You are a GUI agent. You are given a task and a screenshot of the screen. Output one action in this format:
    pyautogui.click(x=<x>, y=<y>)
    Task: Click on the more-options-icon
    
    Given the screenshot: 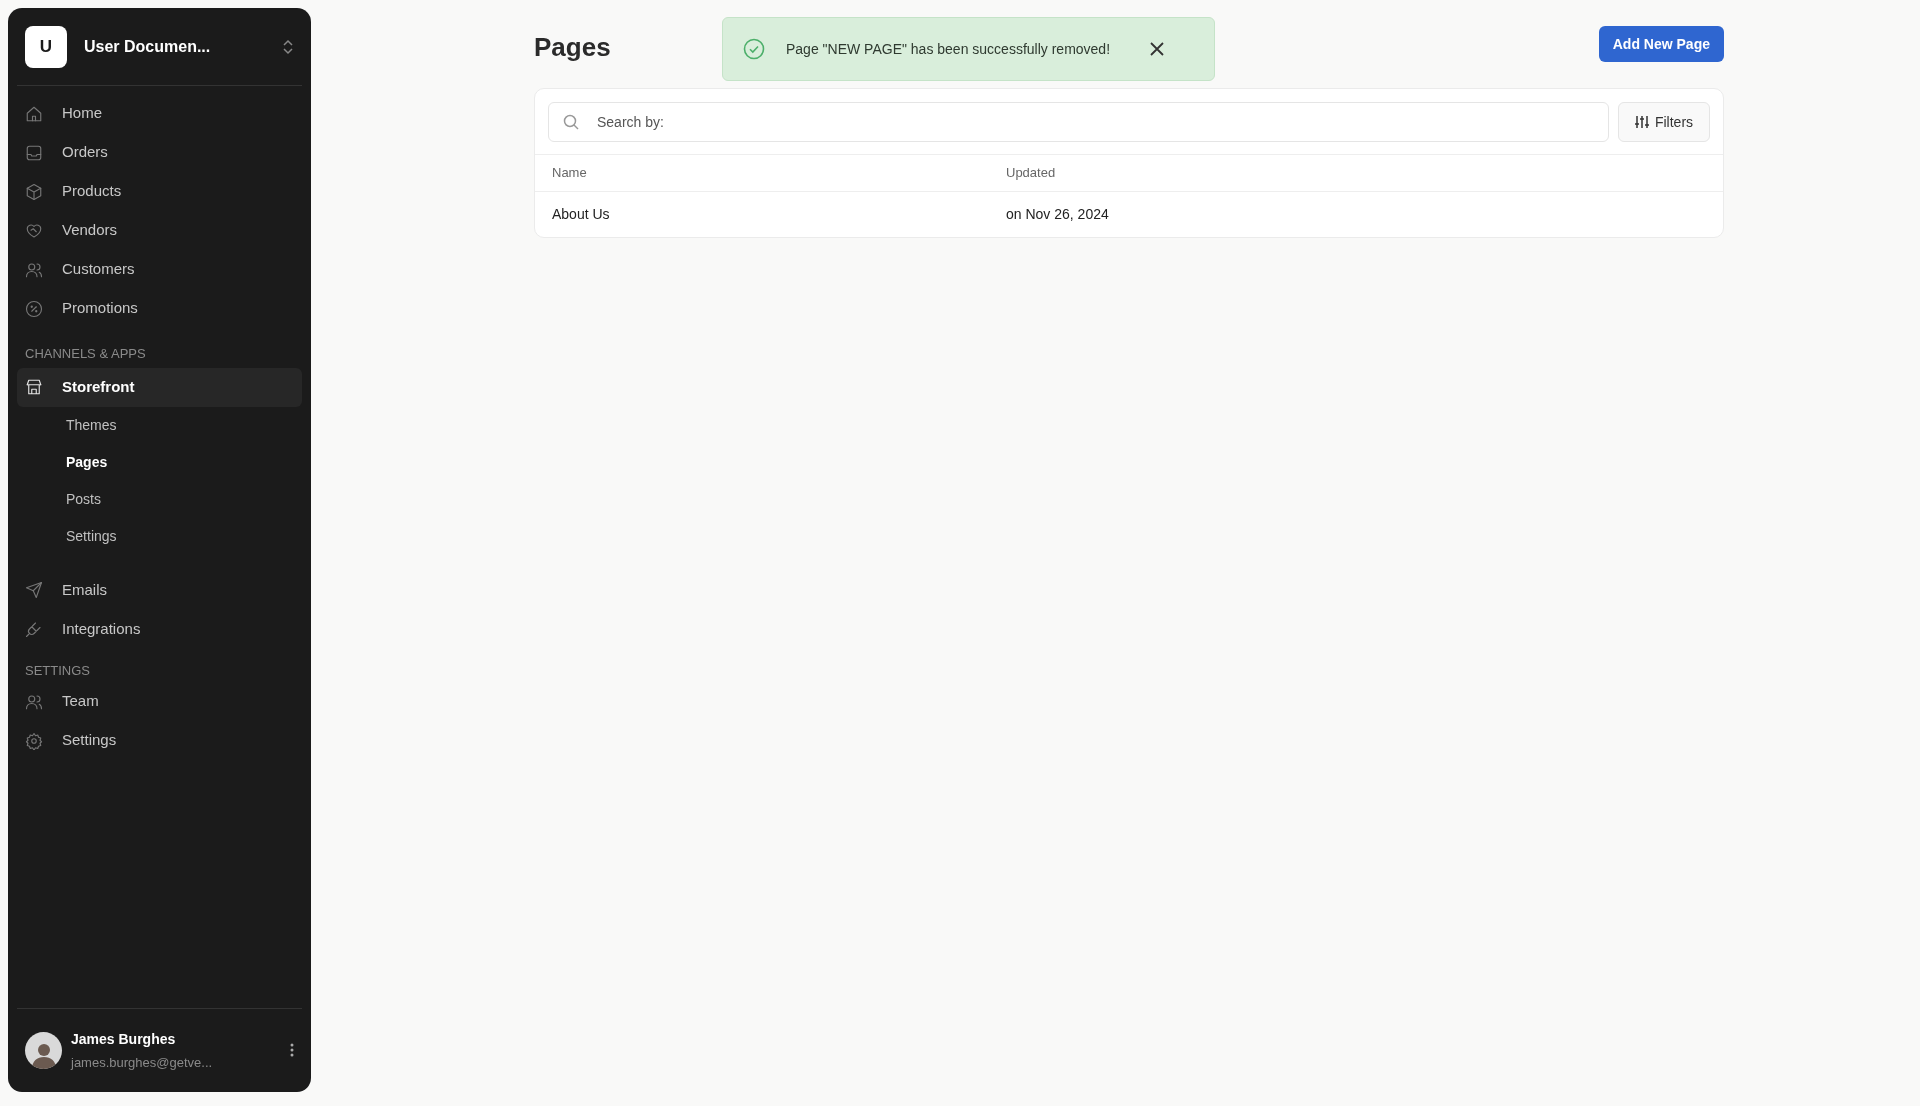 What is the action you would take?
    pyautogui.click(x=292, y=1050)
    